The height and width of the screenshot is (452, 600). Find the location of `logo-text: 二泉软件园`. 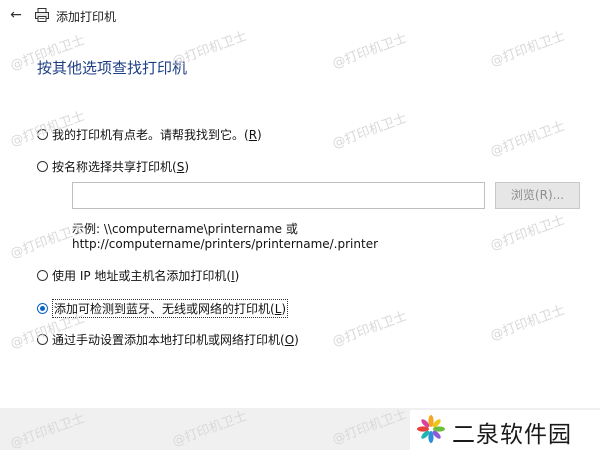

logo-text: 二泉软件园 is located at coordinates (512, 435).